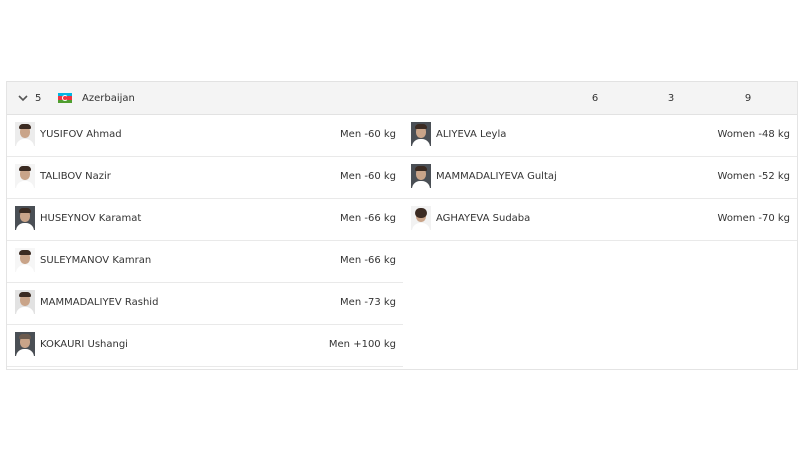 The image size is (800, 450). Describe the element at coordinates (496, 176) in the screenshot. I see `athlete-name: MAMMADALIYEVA Gultaj` at that location.